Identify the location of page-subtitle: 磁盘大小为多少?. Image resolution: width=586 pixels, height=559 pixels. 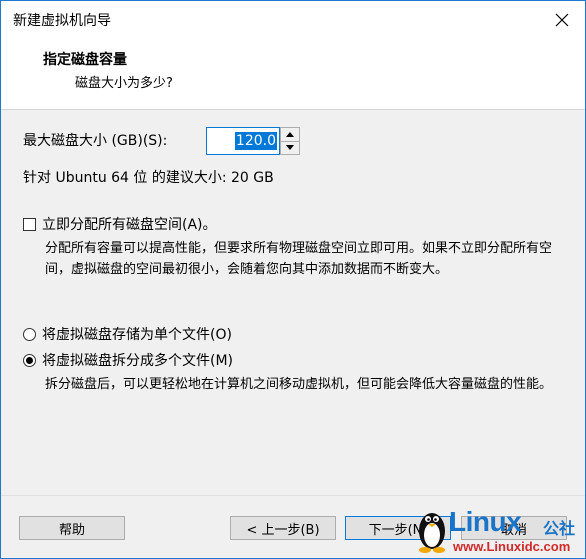
(124, 83).